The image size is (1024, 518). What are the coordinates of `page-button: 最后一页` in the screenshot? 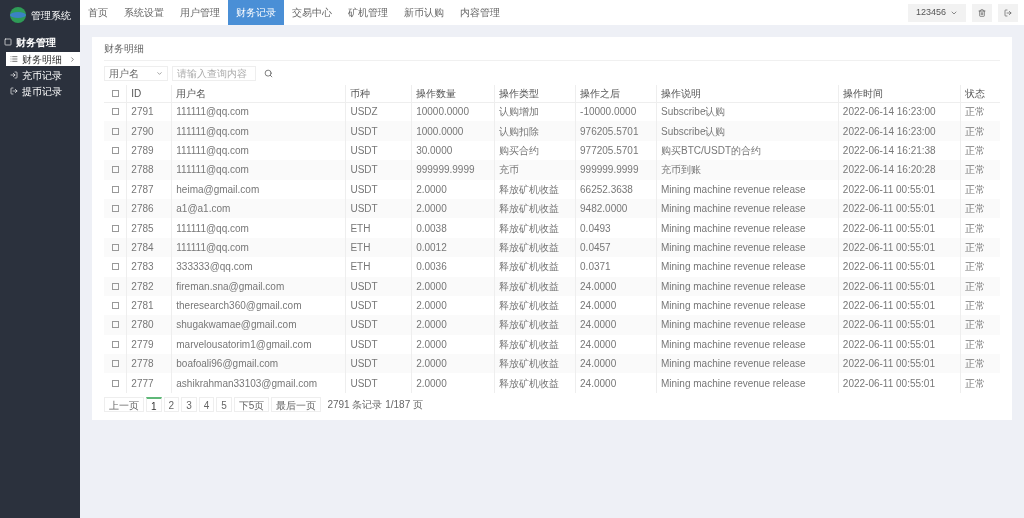 It's located at (296, 404).